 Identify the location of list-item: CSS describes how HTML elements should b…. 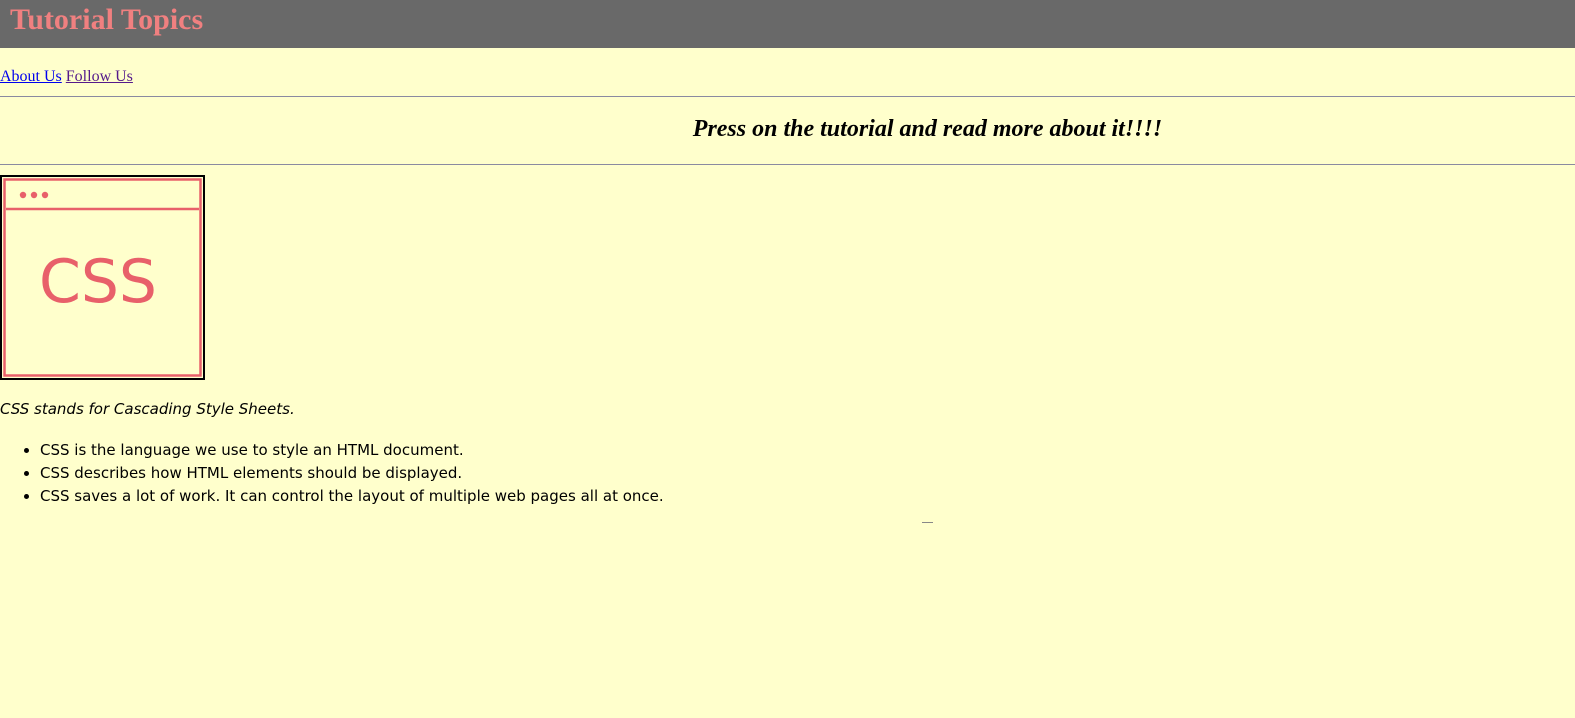
(352, 473).